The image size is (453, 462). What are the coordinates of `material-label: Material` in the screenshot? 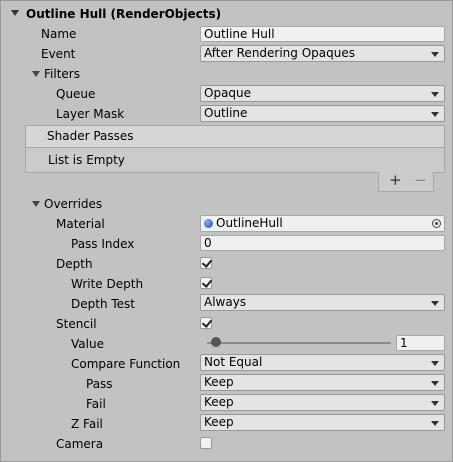 It's located at (80, 224).